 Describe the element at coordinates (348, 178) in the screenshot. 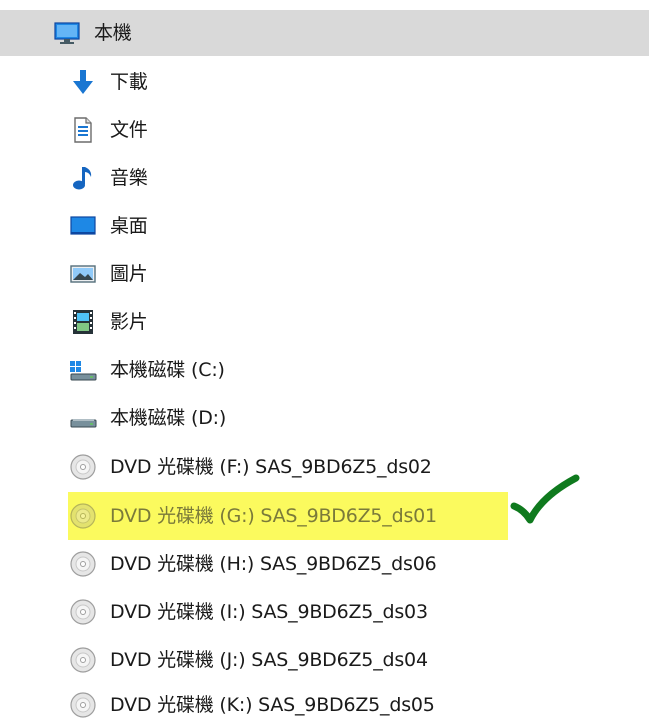

I see `nav-item-music: 音樂` at that location.